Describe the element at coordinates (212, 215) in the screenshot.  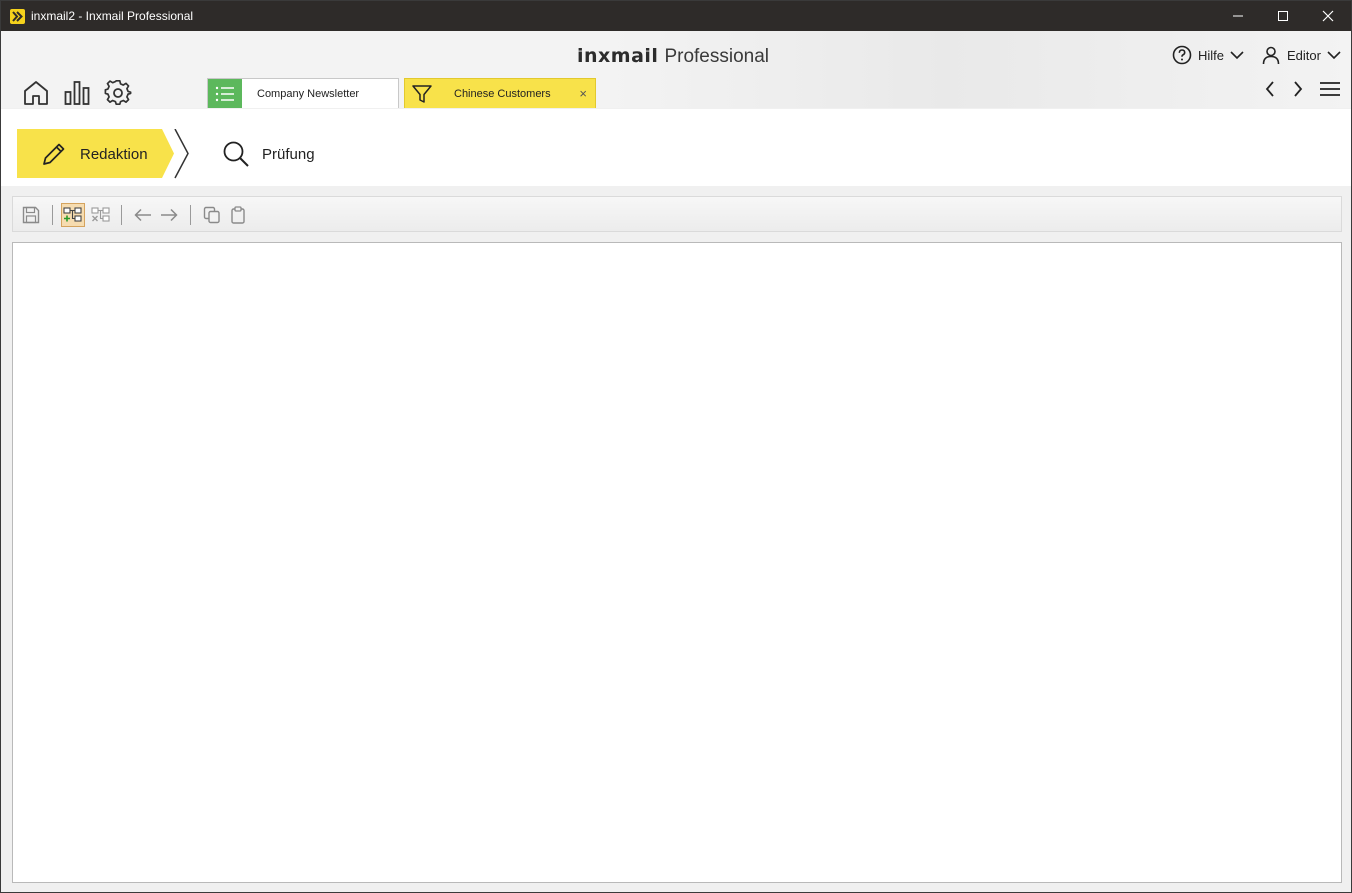
I see `copy-icon` at that location.